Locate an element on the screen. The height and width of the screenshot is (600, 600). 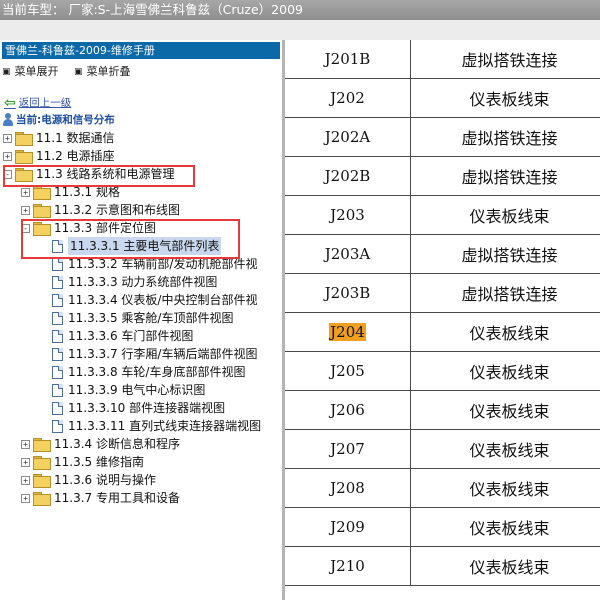
menu-collapse-label: 菜单折叠 is located at coordinates (108, 71).